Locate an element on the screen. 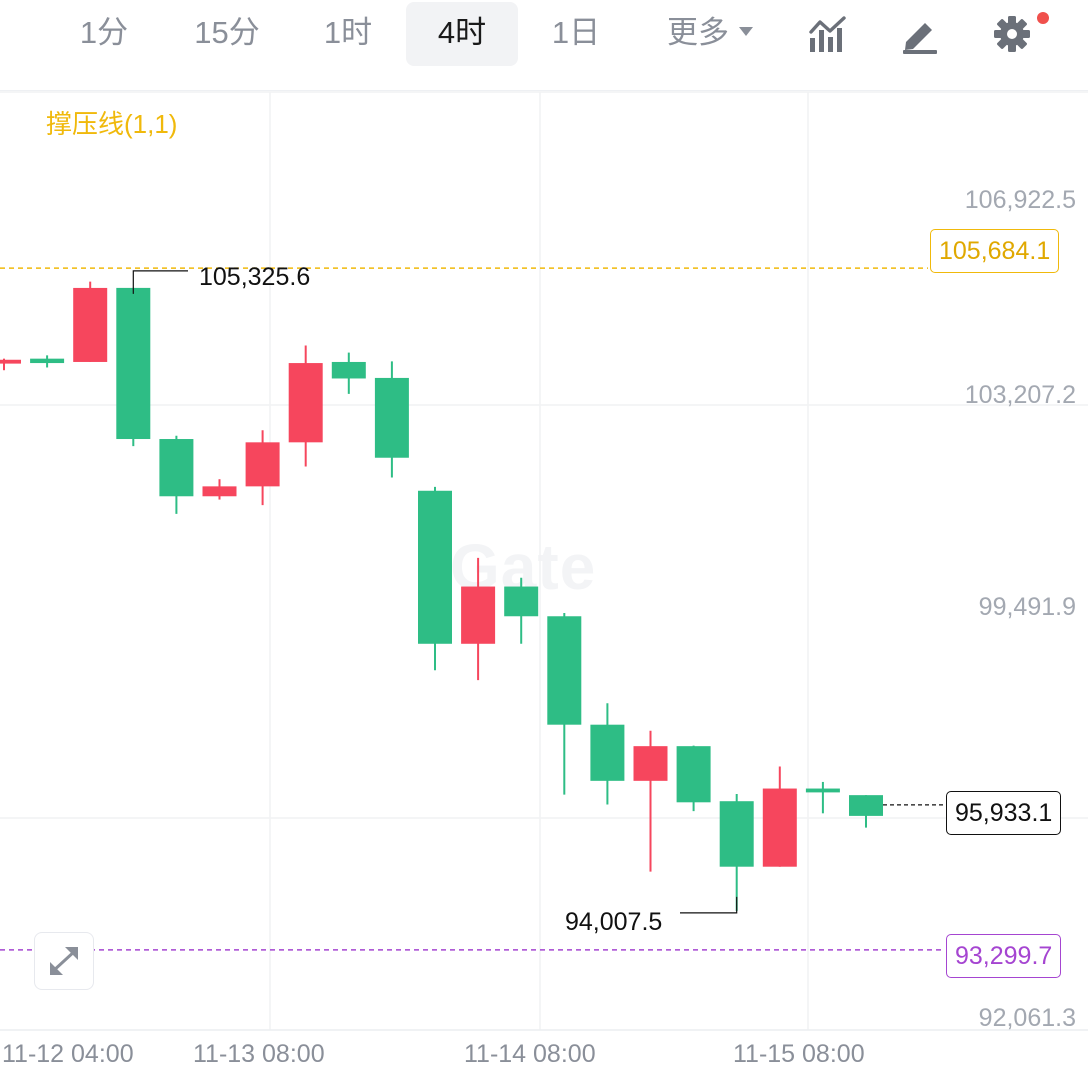  time-tick-2: 11-13 08:00 is located at coordinates (259, 1054).